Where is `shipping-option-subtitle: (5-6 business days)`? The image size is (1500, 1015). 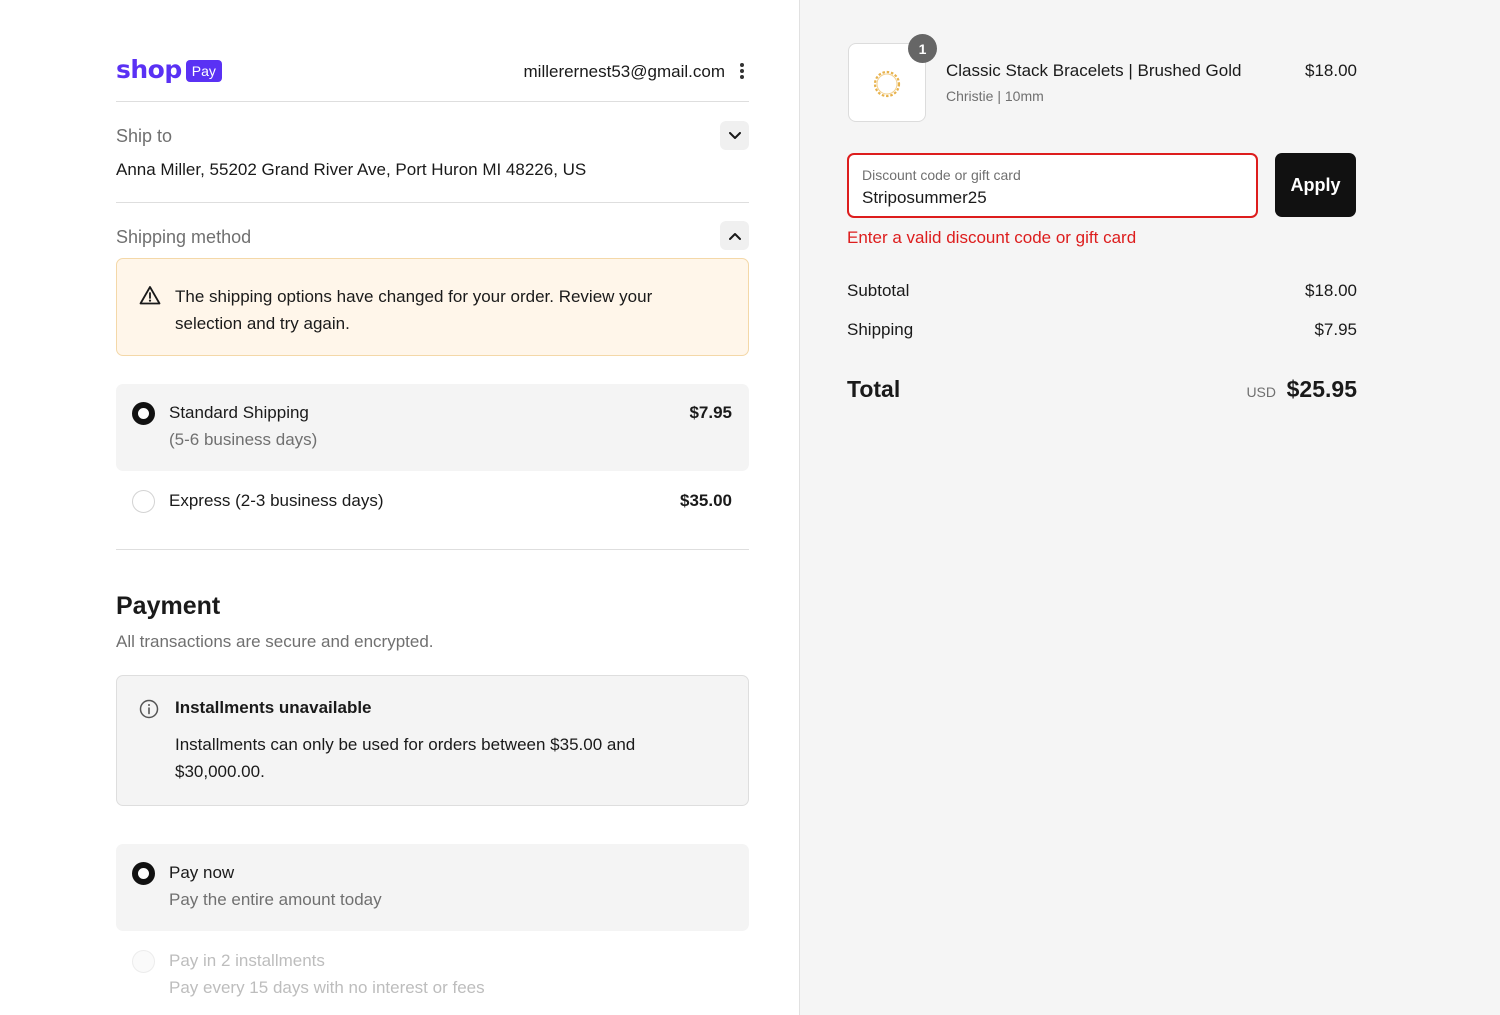
shipping-option-subtitle: (5-6 business days) is located at coordinates (243, 439).